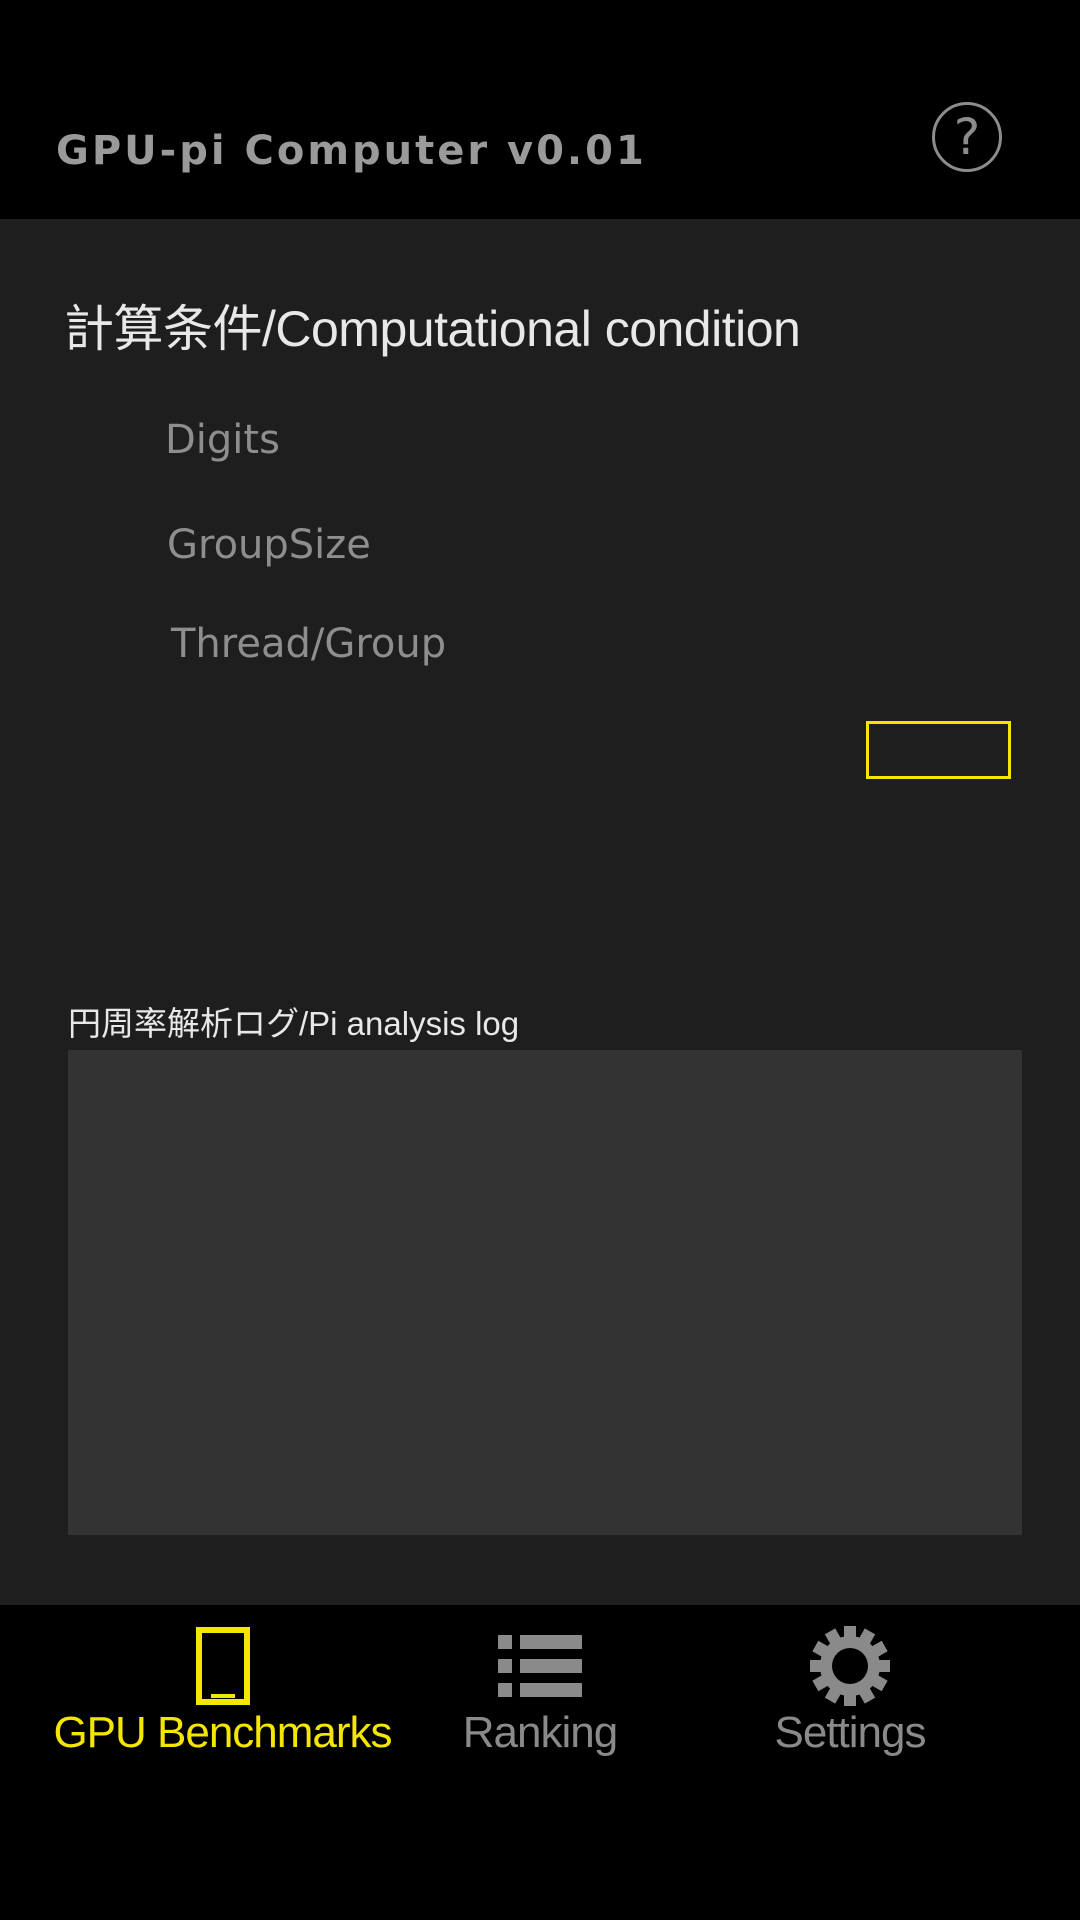  What do you see at coordinates (540, 1666) in the screenshot?
I see `list-icon` at bounding box center [540, 1666].